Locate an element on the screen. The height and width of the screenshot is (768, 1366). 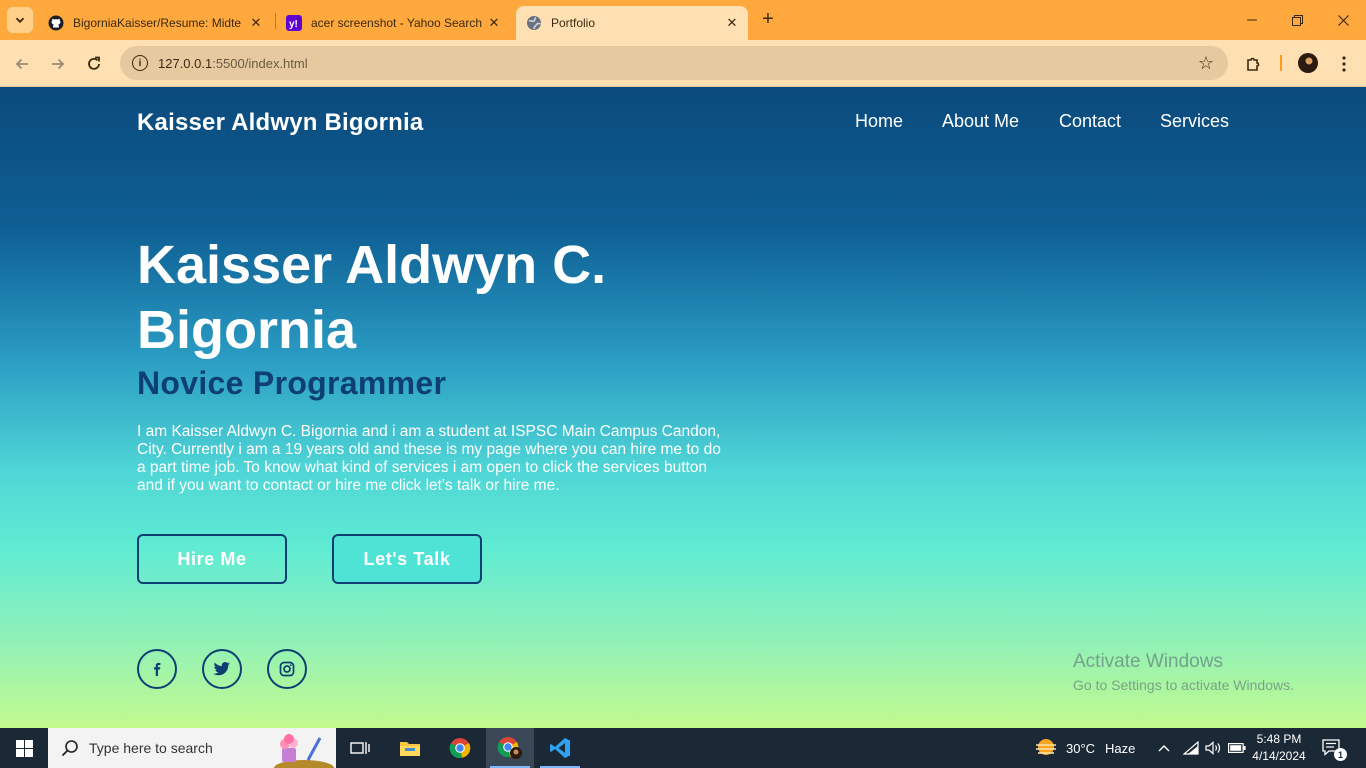
hero-name: Kaisser Aldwyn C. Bigornia is located at coordinates (372, 297).